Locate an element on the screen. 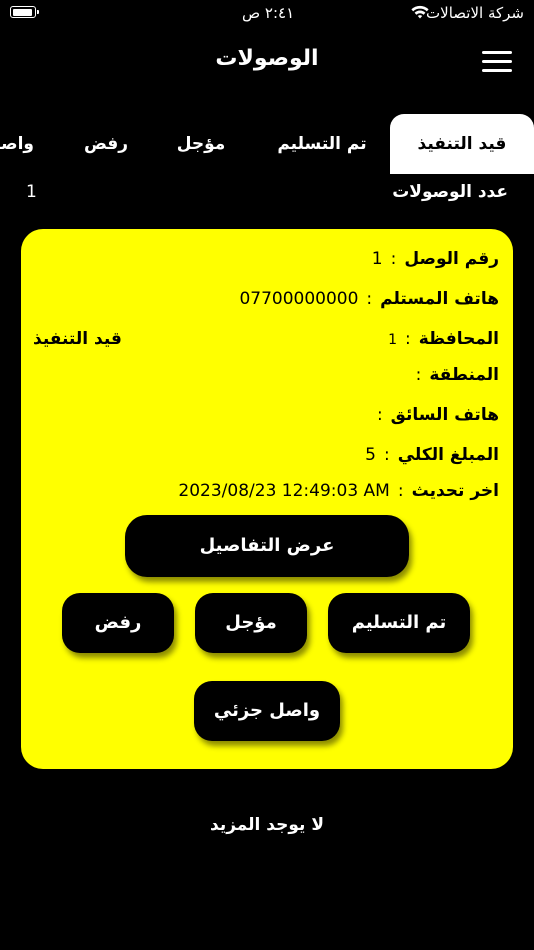  wifi-icon is located at coordinates (420, 12).